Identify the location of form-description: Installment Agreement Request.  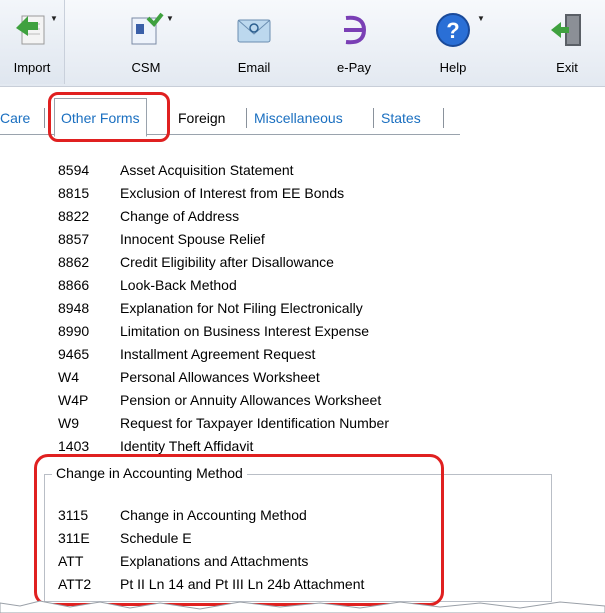
(218, 354).